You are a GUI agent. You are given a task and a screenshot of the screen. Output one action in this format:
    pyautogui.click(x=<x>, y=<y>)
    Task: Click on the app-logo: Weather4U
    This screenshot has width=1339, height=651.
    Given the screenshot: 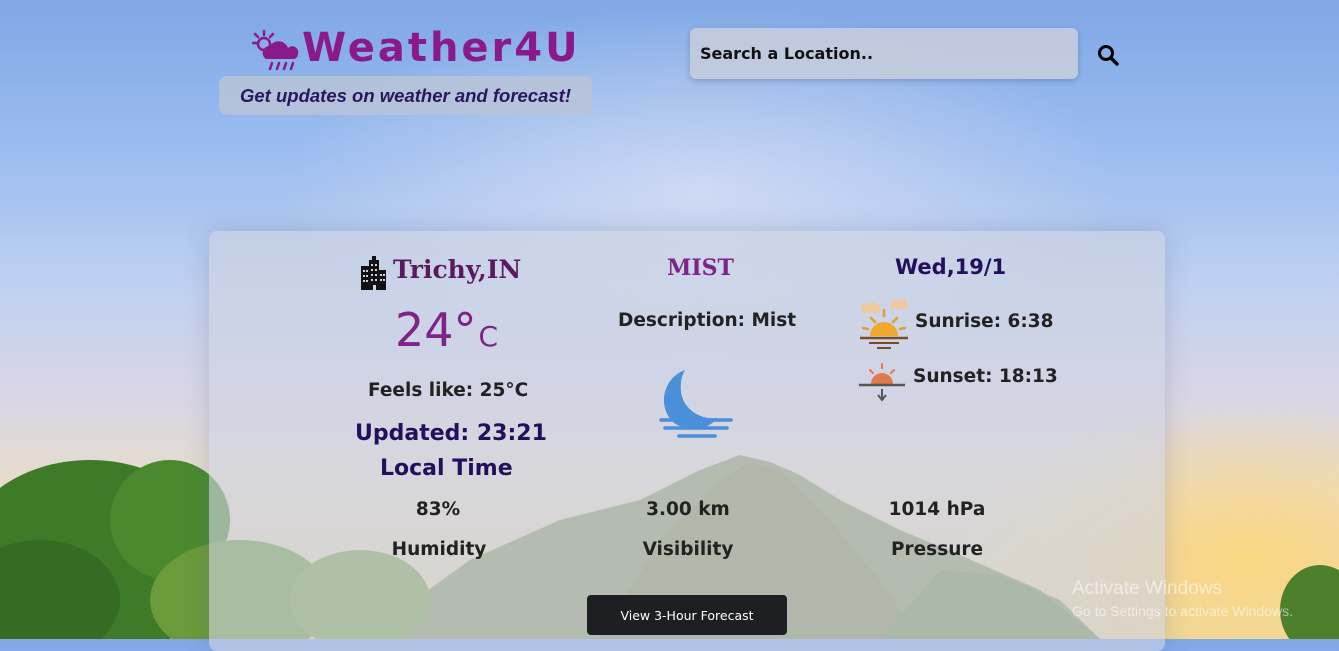 What is the action you would take?
    pyautogui.click(x=417, y=49)
    